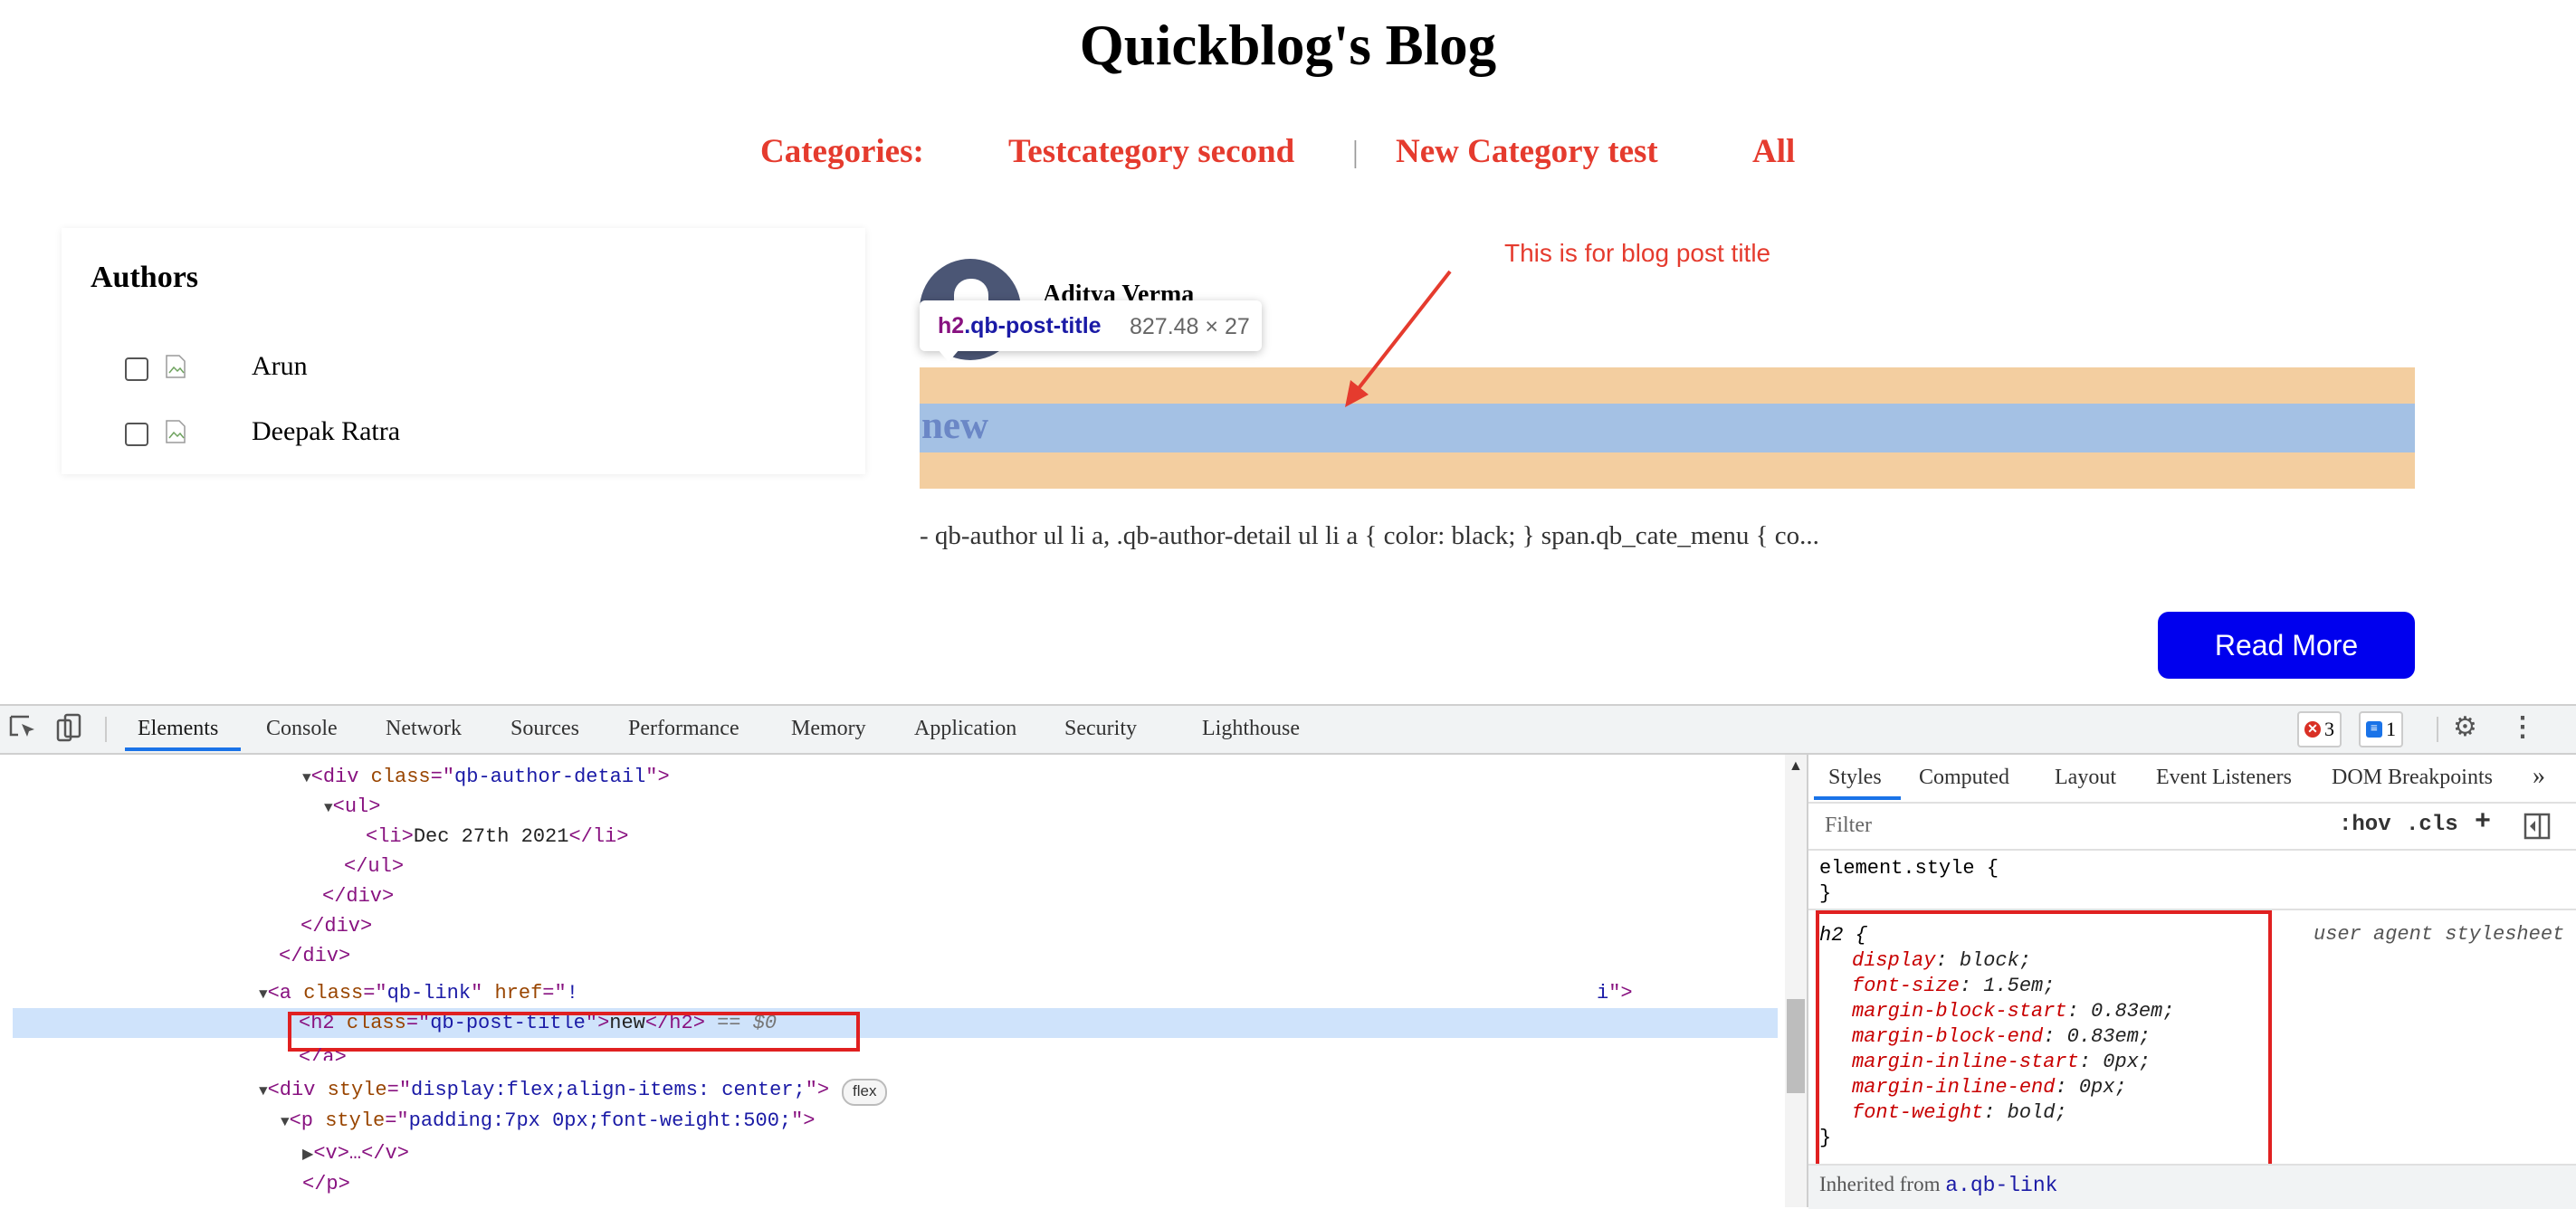 Image resolution: width=2576 pixels, height=1209 pixels. I want to click on messages-badge: ≡ 1, so click(2381, 729).